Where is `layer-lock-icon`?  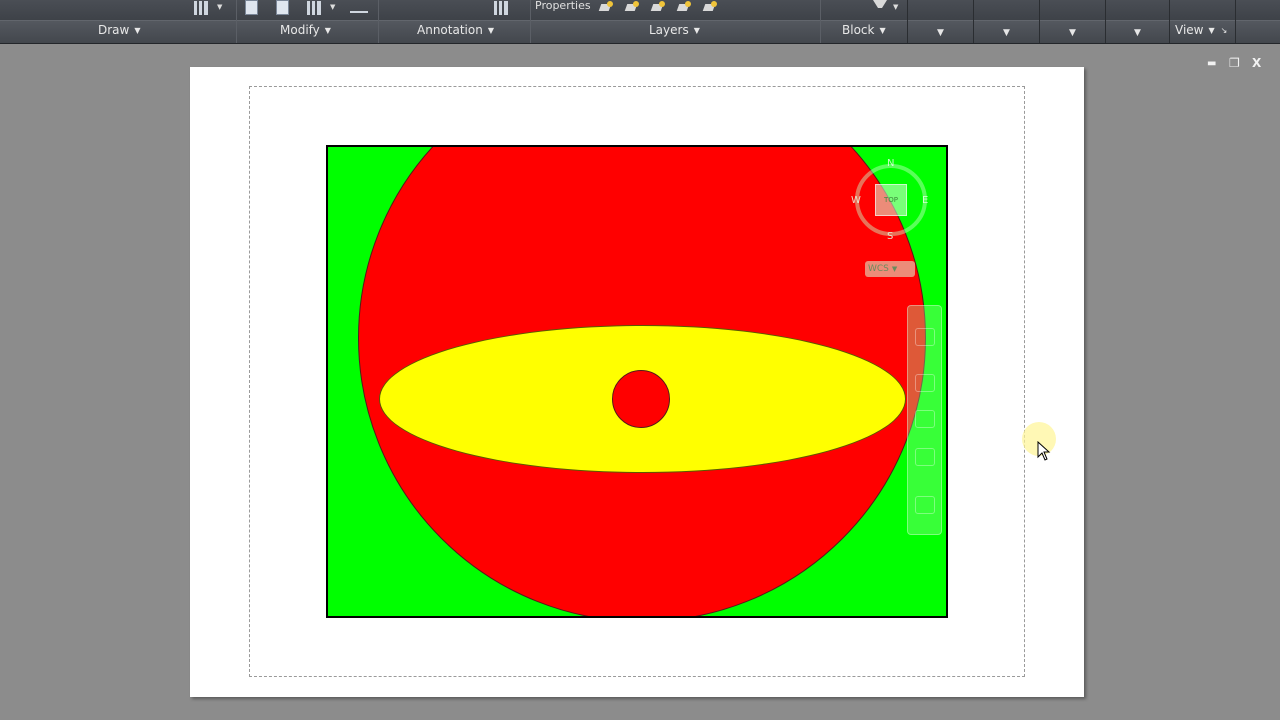
layer-lock-icon is located at coordinates (710, 7).